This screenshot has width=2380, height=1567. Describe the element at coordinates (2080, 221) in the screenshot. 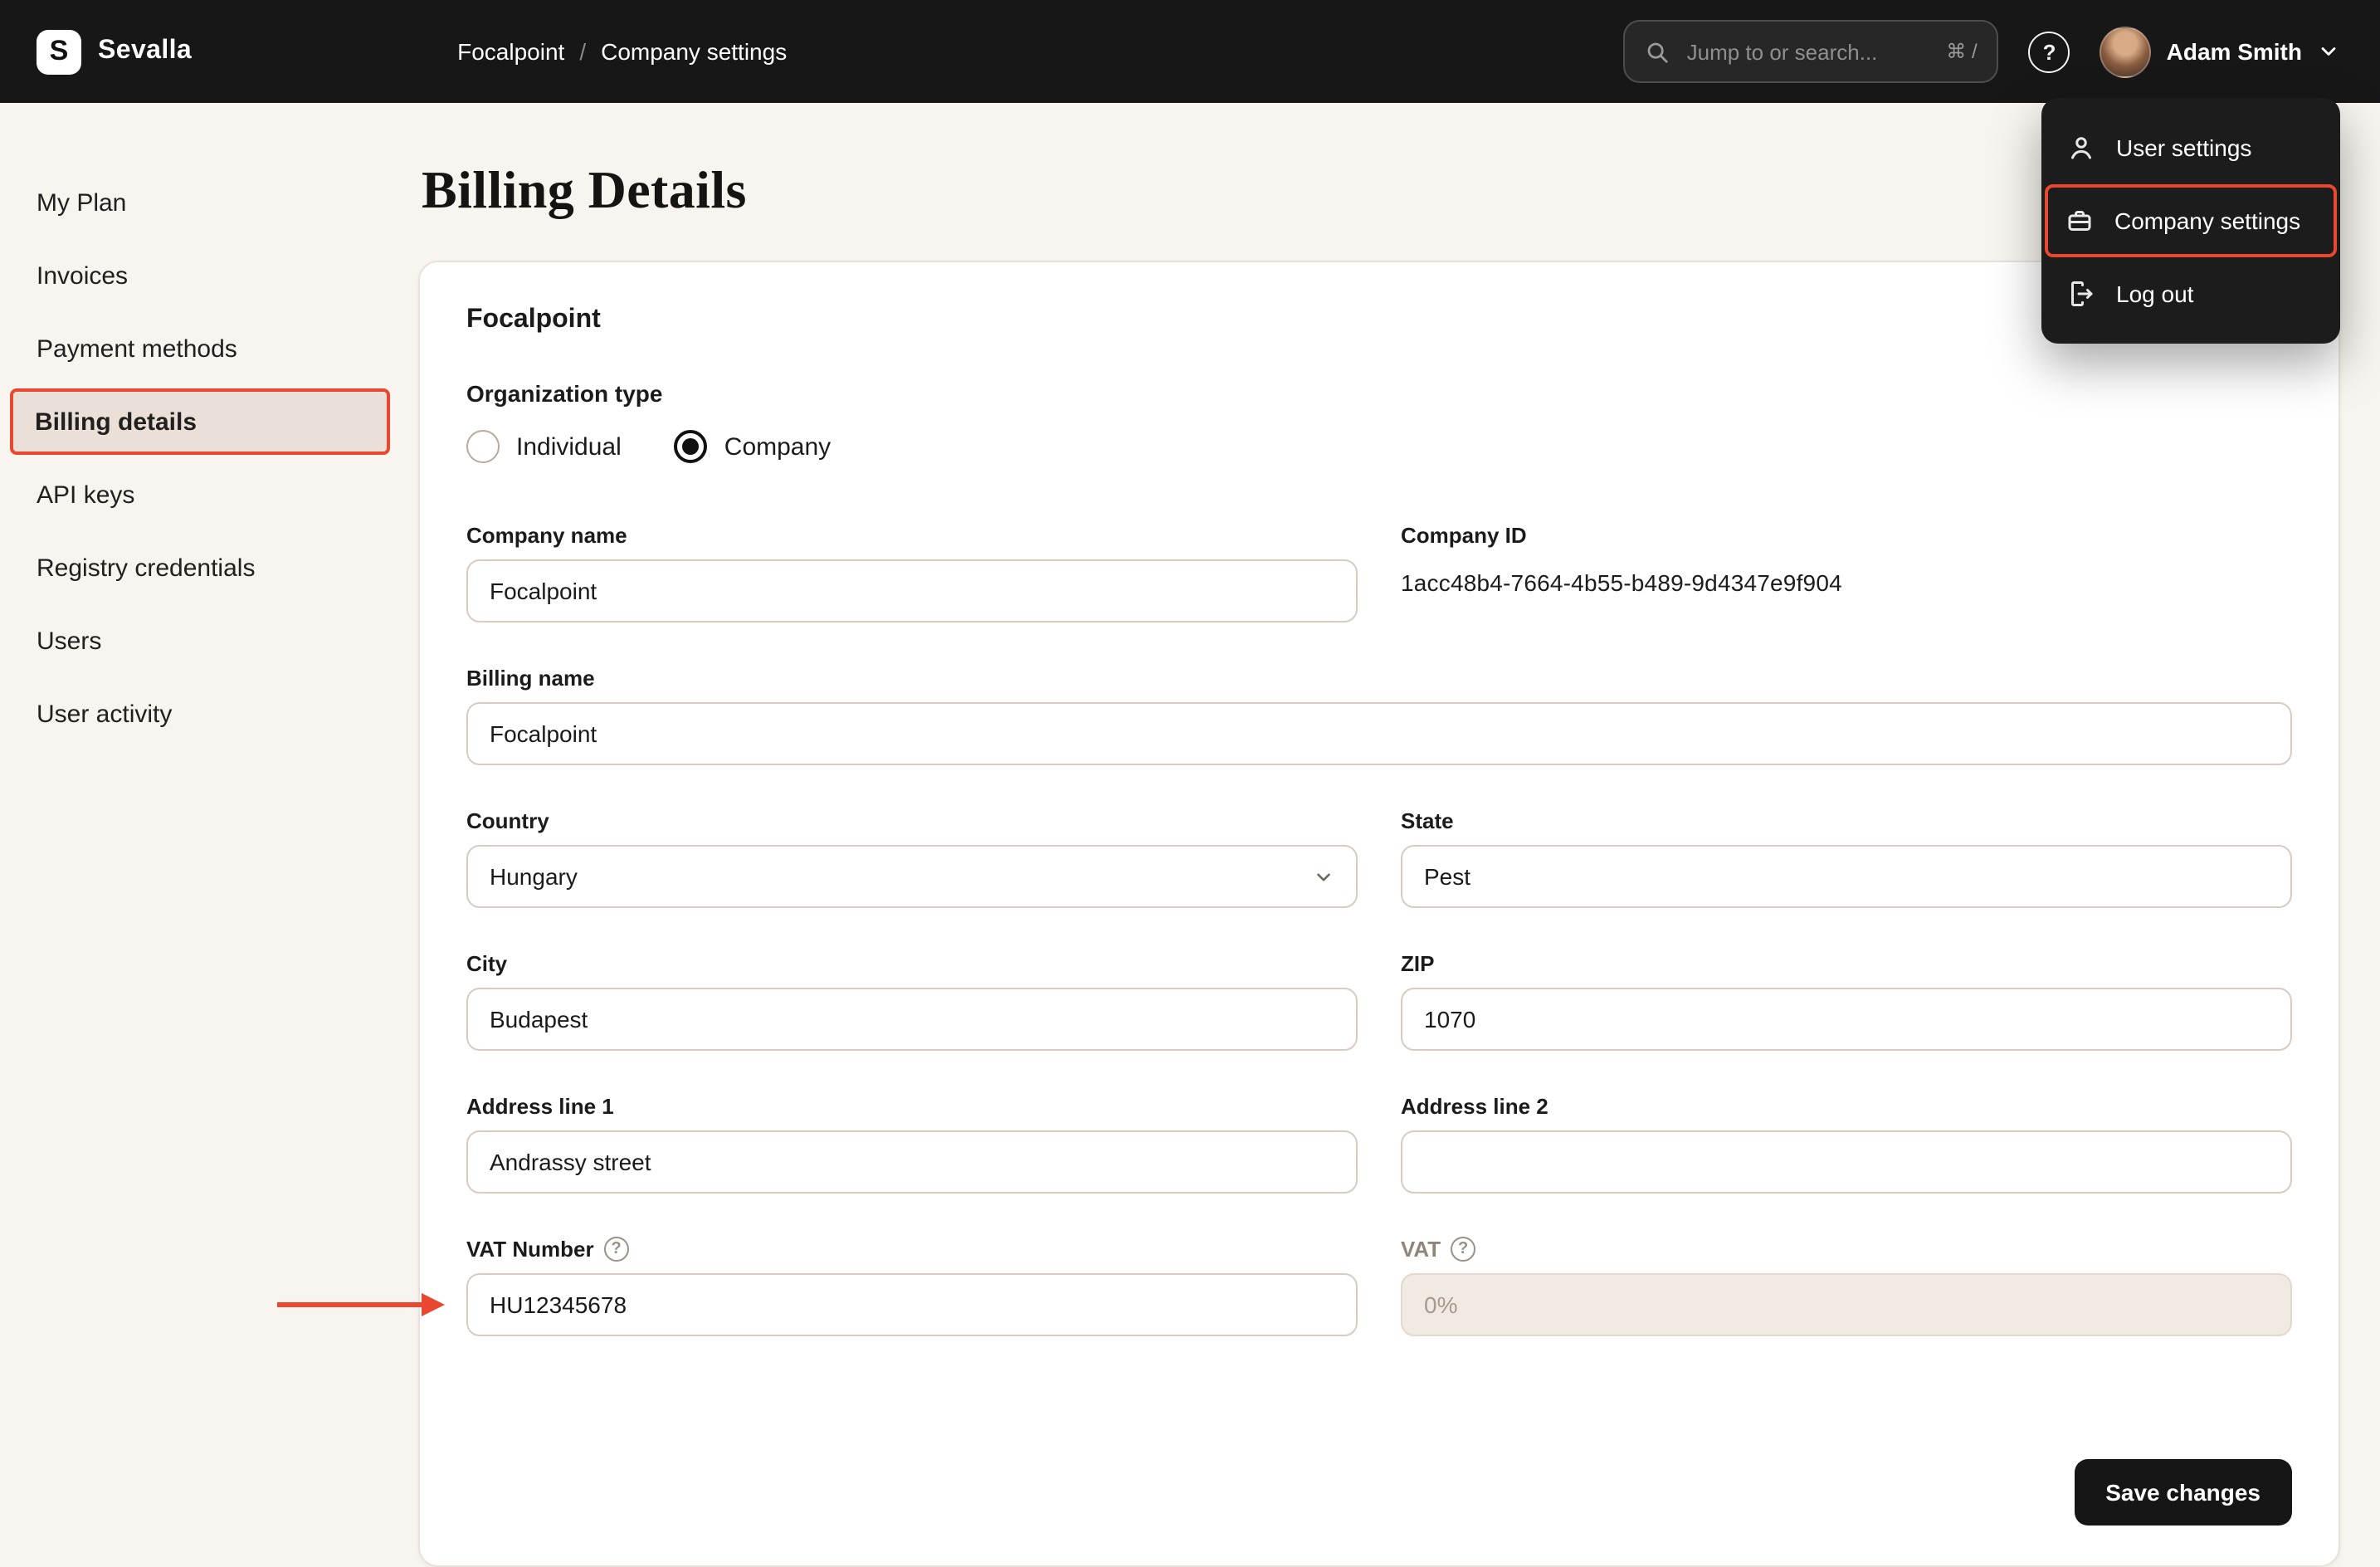

I see `briefcase-icon` at that location.